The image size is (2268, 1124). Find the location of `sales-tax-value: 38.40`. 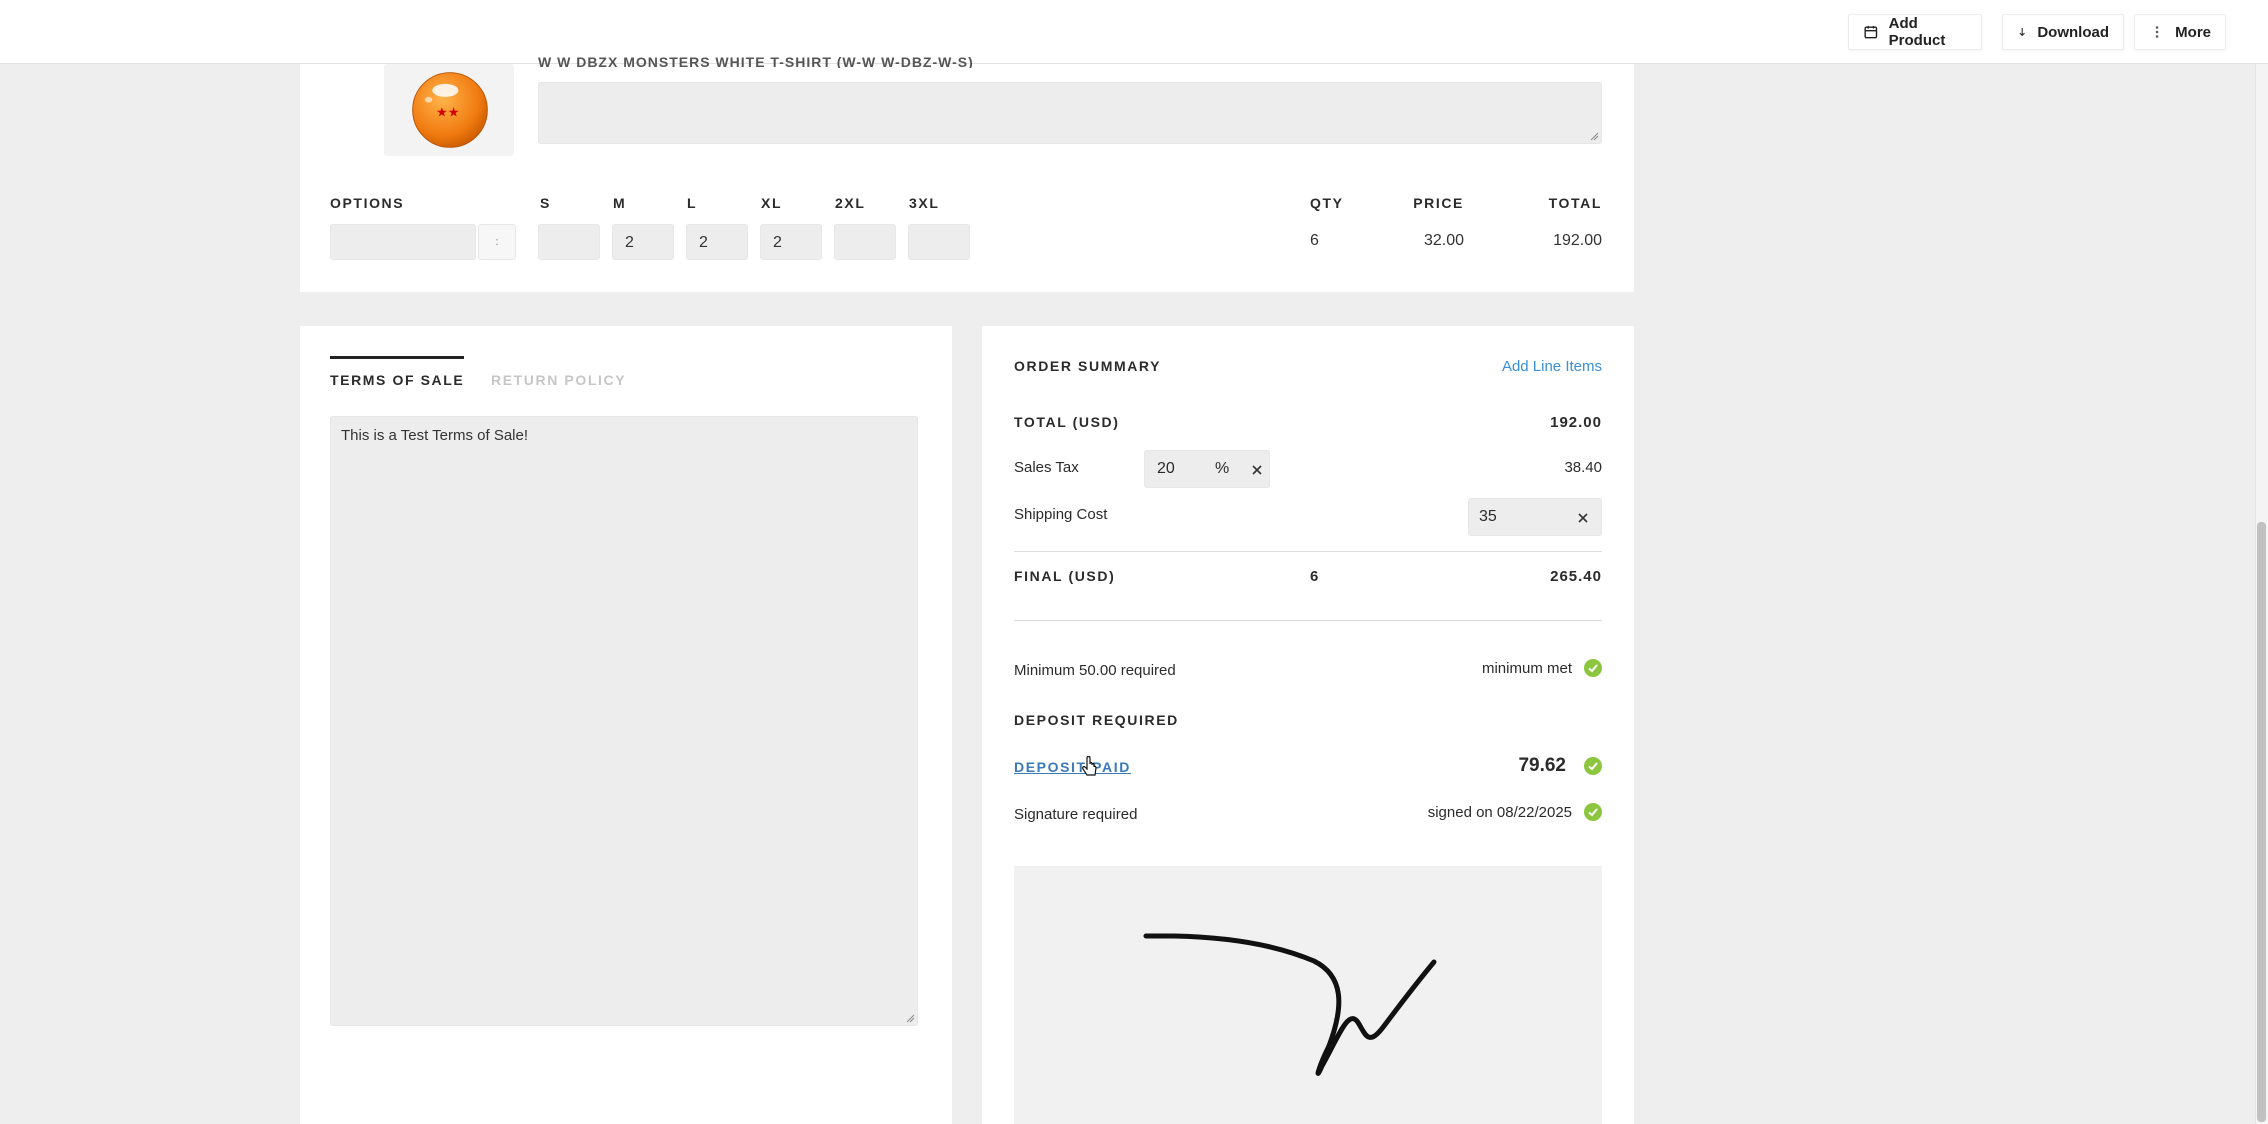

sales-tax-value: 38.40 is located at coordinates (1583, 467).